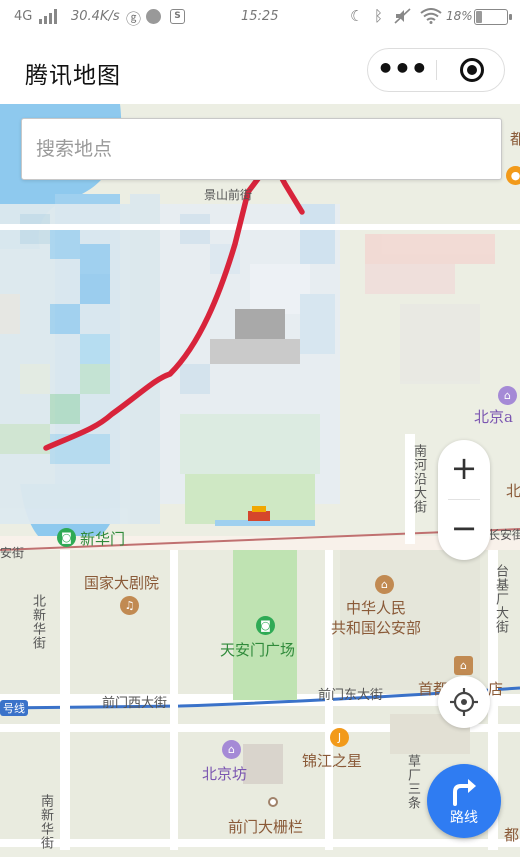 Image resolution: width=520 pixels, height=857 pixels. Describe the element at coordinates (464, 792) in the screenshot. I see `turn-right-arrow-icon` at that location.